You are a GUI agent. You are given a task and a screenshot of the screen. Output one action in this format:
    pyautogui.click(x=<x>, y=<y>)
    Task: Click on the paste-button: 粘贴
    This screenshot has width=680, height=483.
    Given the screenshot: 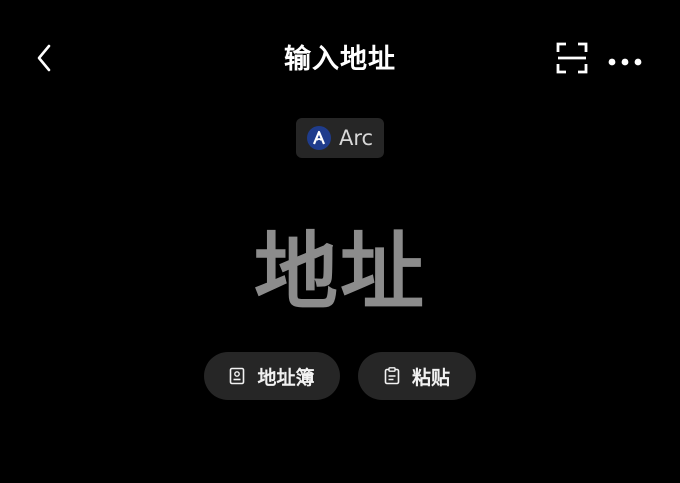 What is the action you would take?
    pyautogui.click(x=417, y=376)
    